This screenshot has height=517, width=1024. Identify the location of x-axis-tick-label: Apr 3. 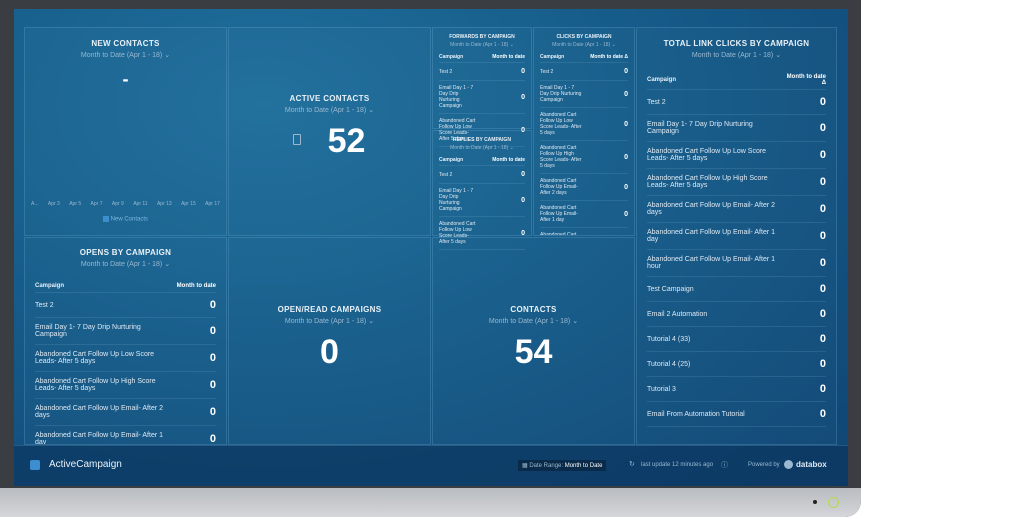
(53, 204).